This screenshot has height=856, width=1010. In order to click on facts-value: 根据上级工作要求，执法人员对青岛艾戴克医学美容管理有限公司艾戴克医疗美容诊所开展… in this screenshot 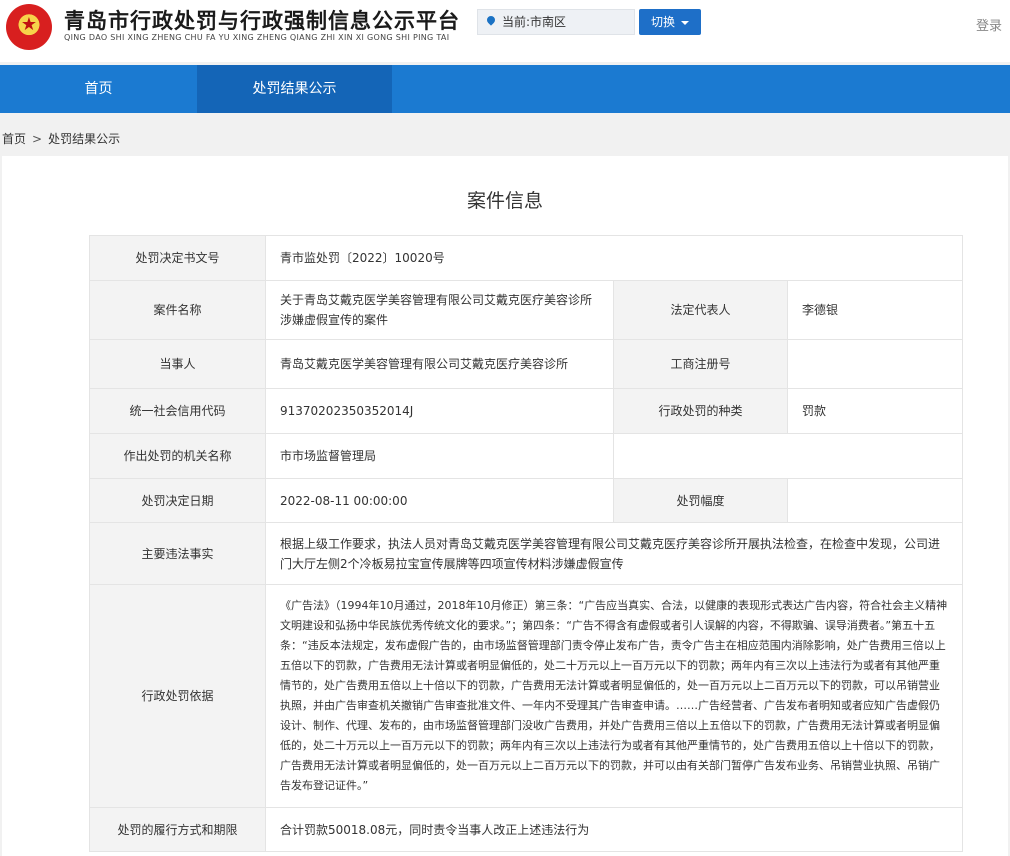, I will do `click(614, 553)`.